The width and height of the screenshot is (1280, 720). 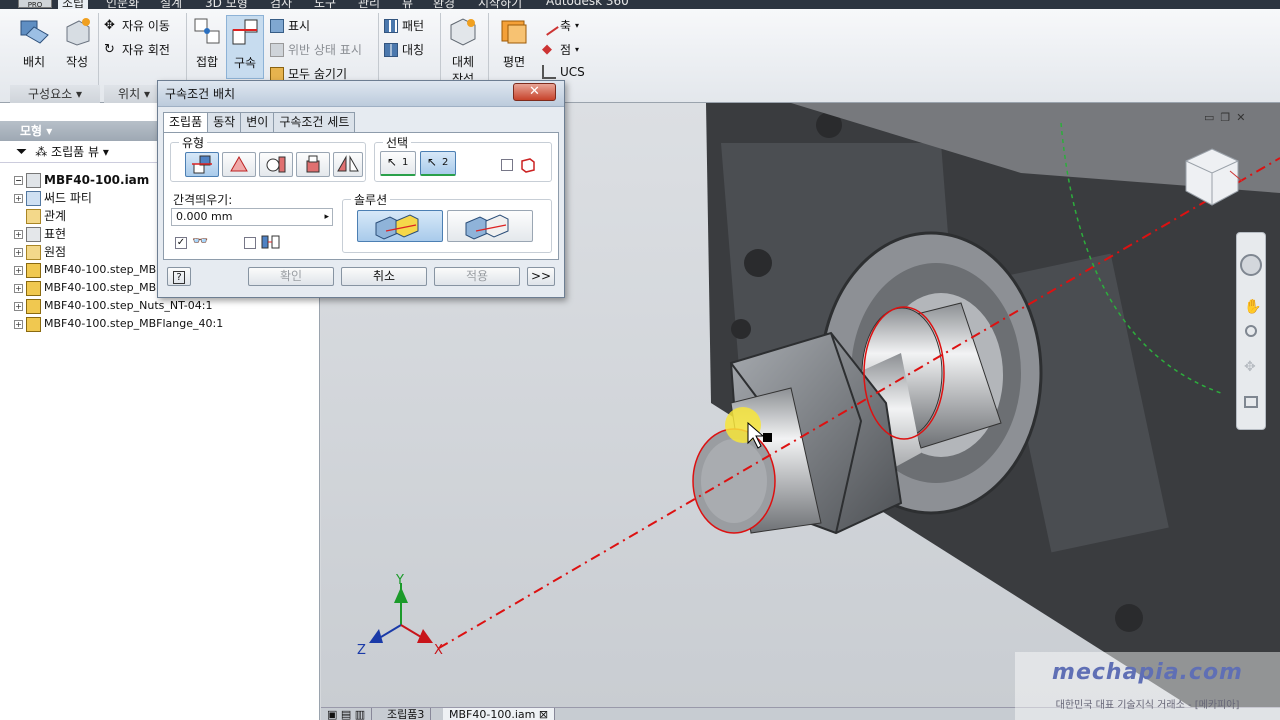 I want to click on flush-solution-button, so click(x=490, y=226).